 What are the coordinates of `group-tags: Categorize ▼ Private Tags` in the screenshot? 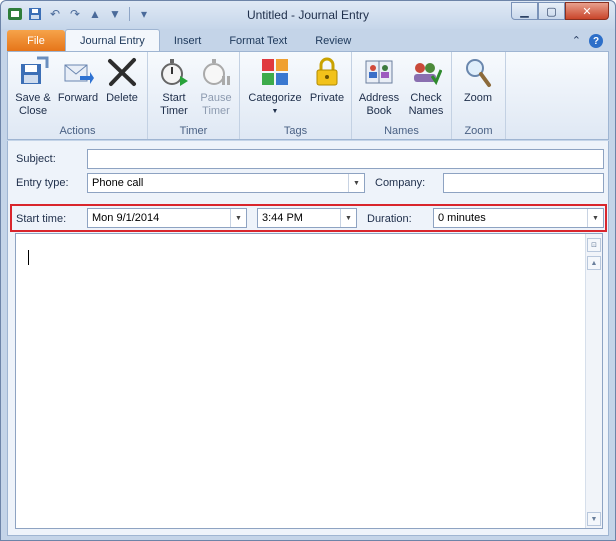 It's located at (296, 95).